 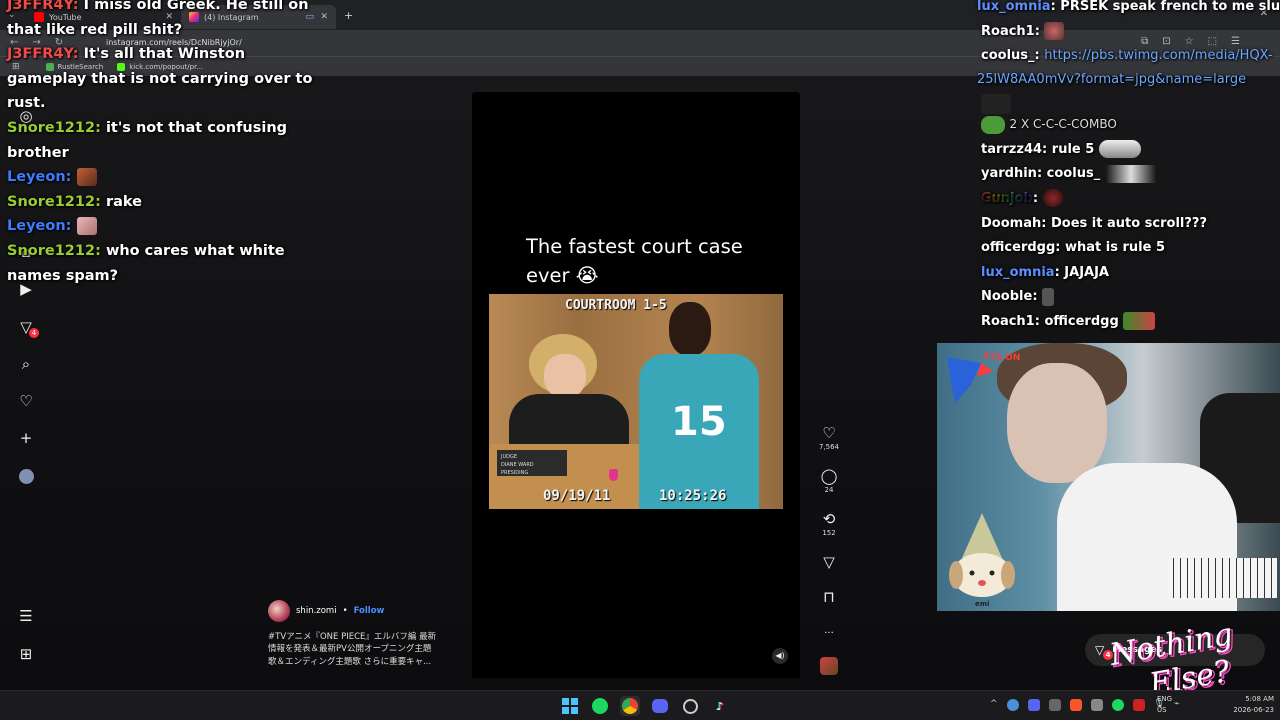 I want to click on chat-message: Leyeon:, so click(x=162, y=226).